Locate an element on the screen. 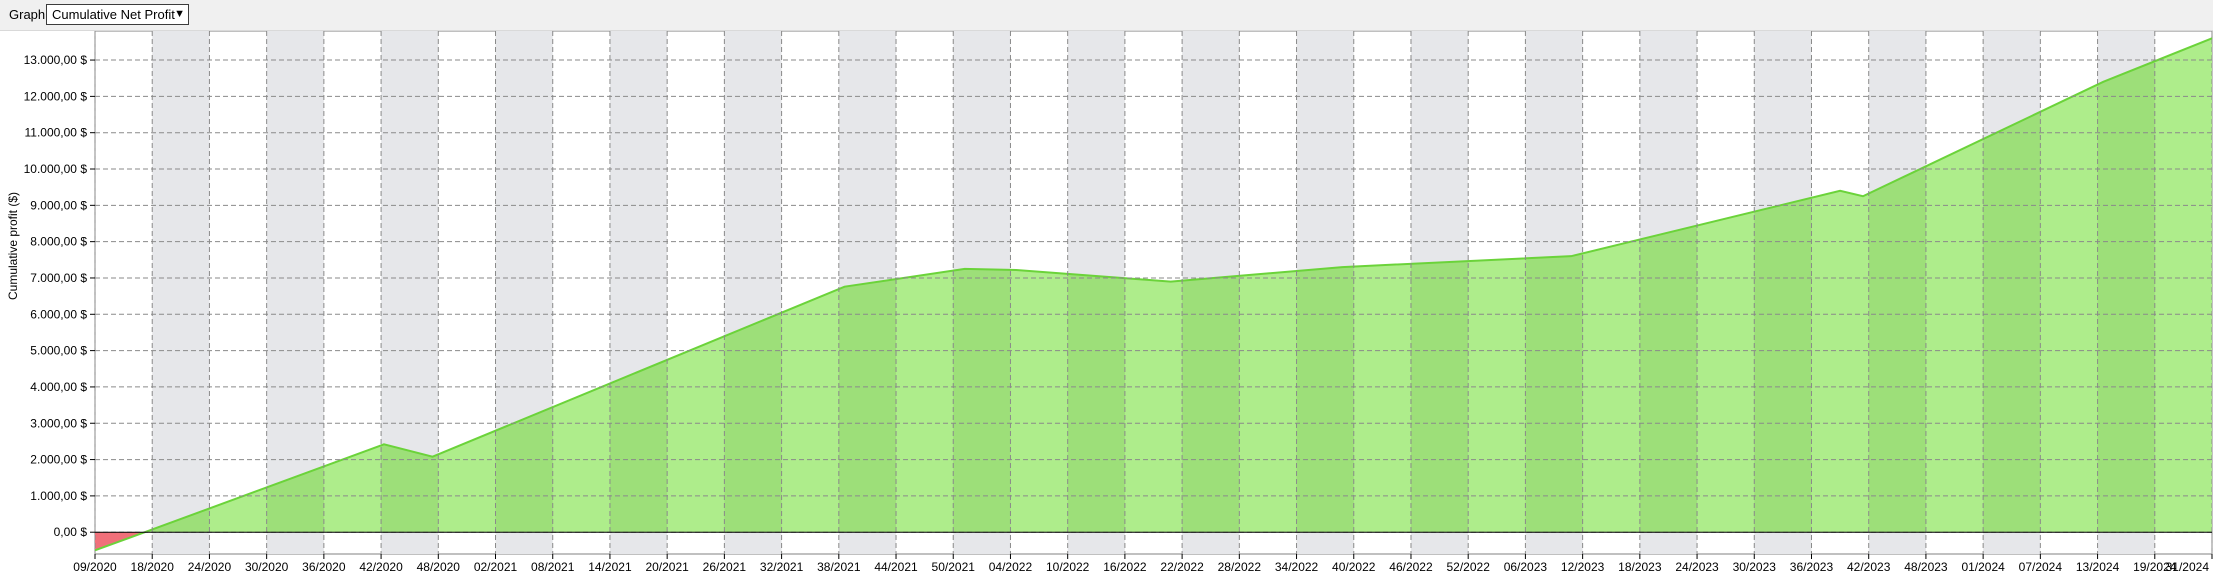 The height and width of the screenshot is (576, 2213). x-tick-label: 02/2021 is located at coordinates (496, 567).